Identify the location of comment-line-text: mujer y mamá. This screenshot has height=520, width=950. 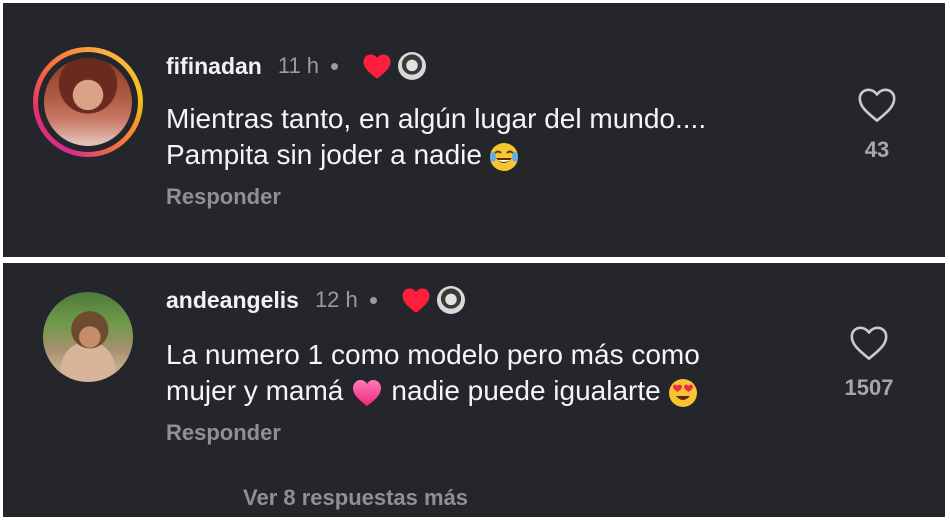
(255, 390).